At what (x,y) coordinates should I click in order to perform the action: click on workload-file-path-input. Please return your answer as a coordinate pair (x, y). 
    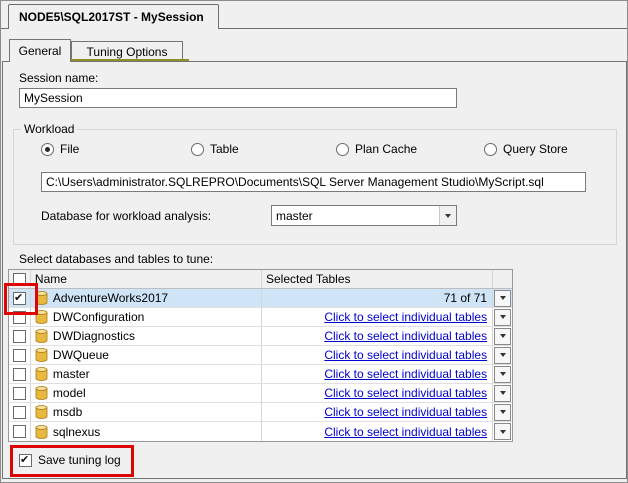
    Looking at the image, I should click on (313, 182).